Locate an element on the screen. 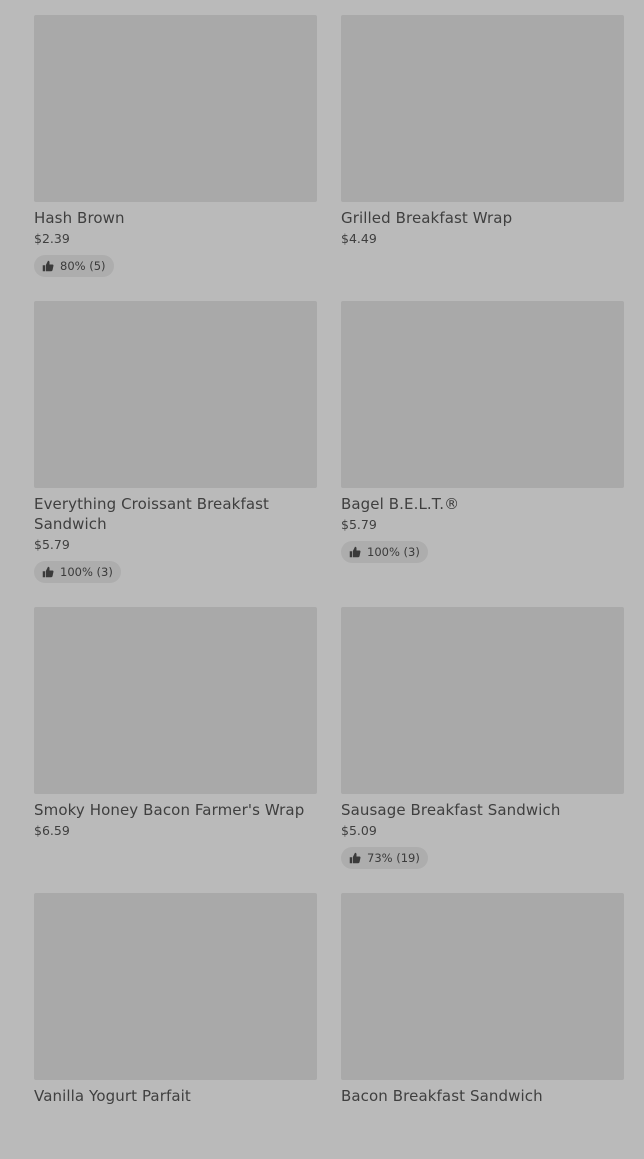 Image resolution: width=644 pixels, height=1159 pixels. item-name: Bagel B.E.L.T.® is located at coordinates (482, 504).